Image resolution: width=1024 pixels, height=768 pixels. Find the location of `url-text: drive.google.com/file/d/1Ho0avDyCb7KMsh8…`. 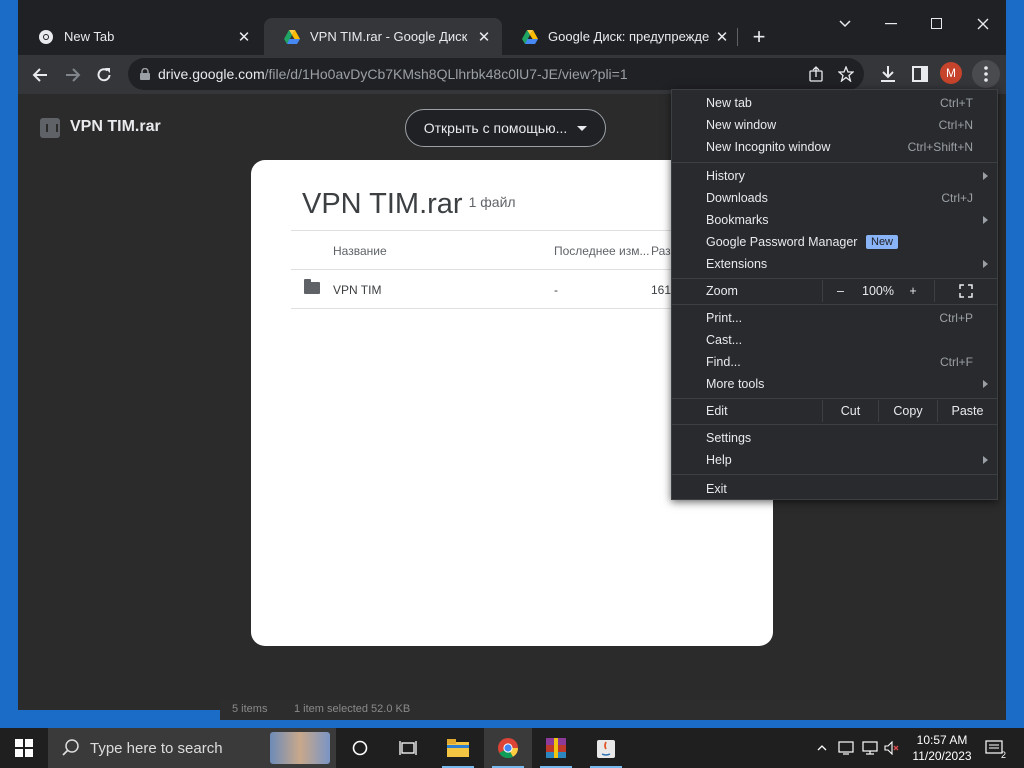

url-text: drive.google.com/file/d/1Ho0avDyCb7KMsh8… is located at coordinates (393, 74).